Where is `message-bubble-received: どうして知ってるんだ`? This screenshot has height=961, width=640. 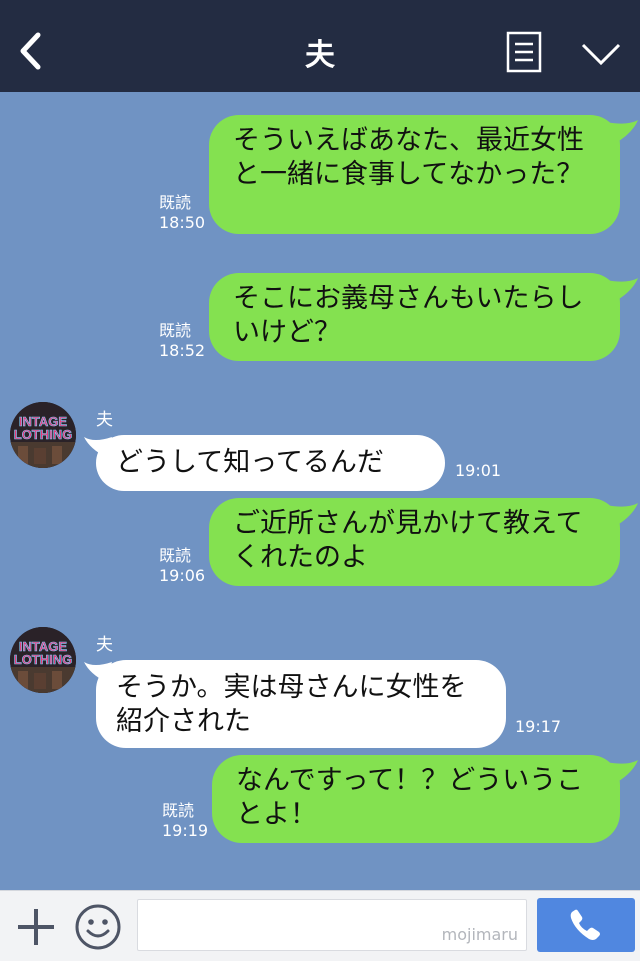
message-bubble-received: どうして知ってるんだ is located at coordinates (270, 463).